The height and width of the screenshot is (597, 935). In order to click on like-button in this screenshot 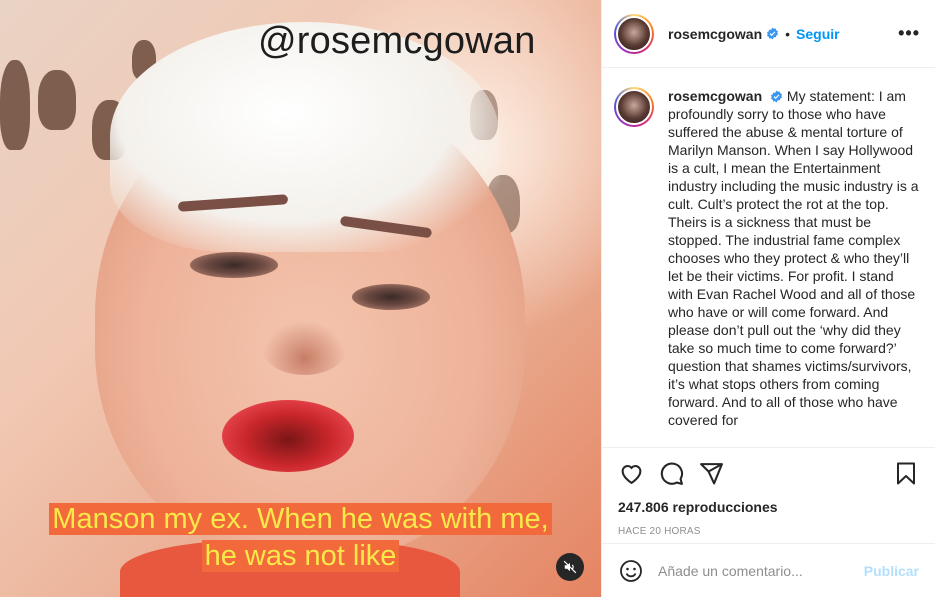, I will do `click(631, 473)`.